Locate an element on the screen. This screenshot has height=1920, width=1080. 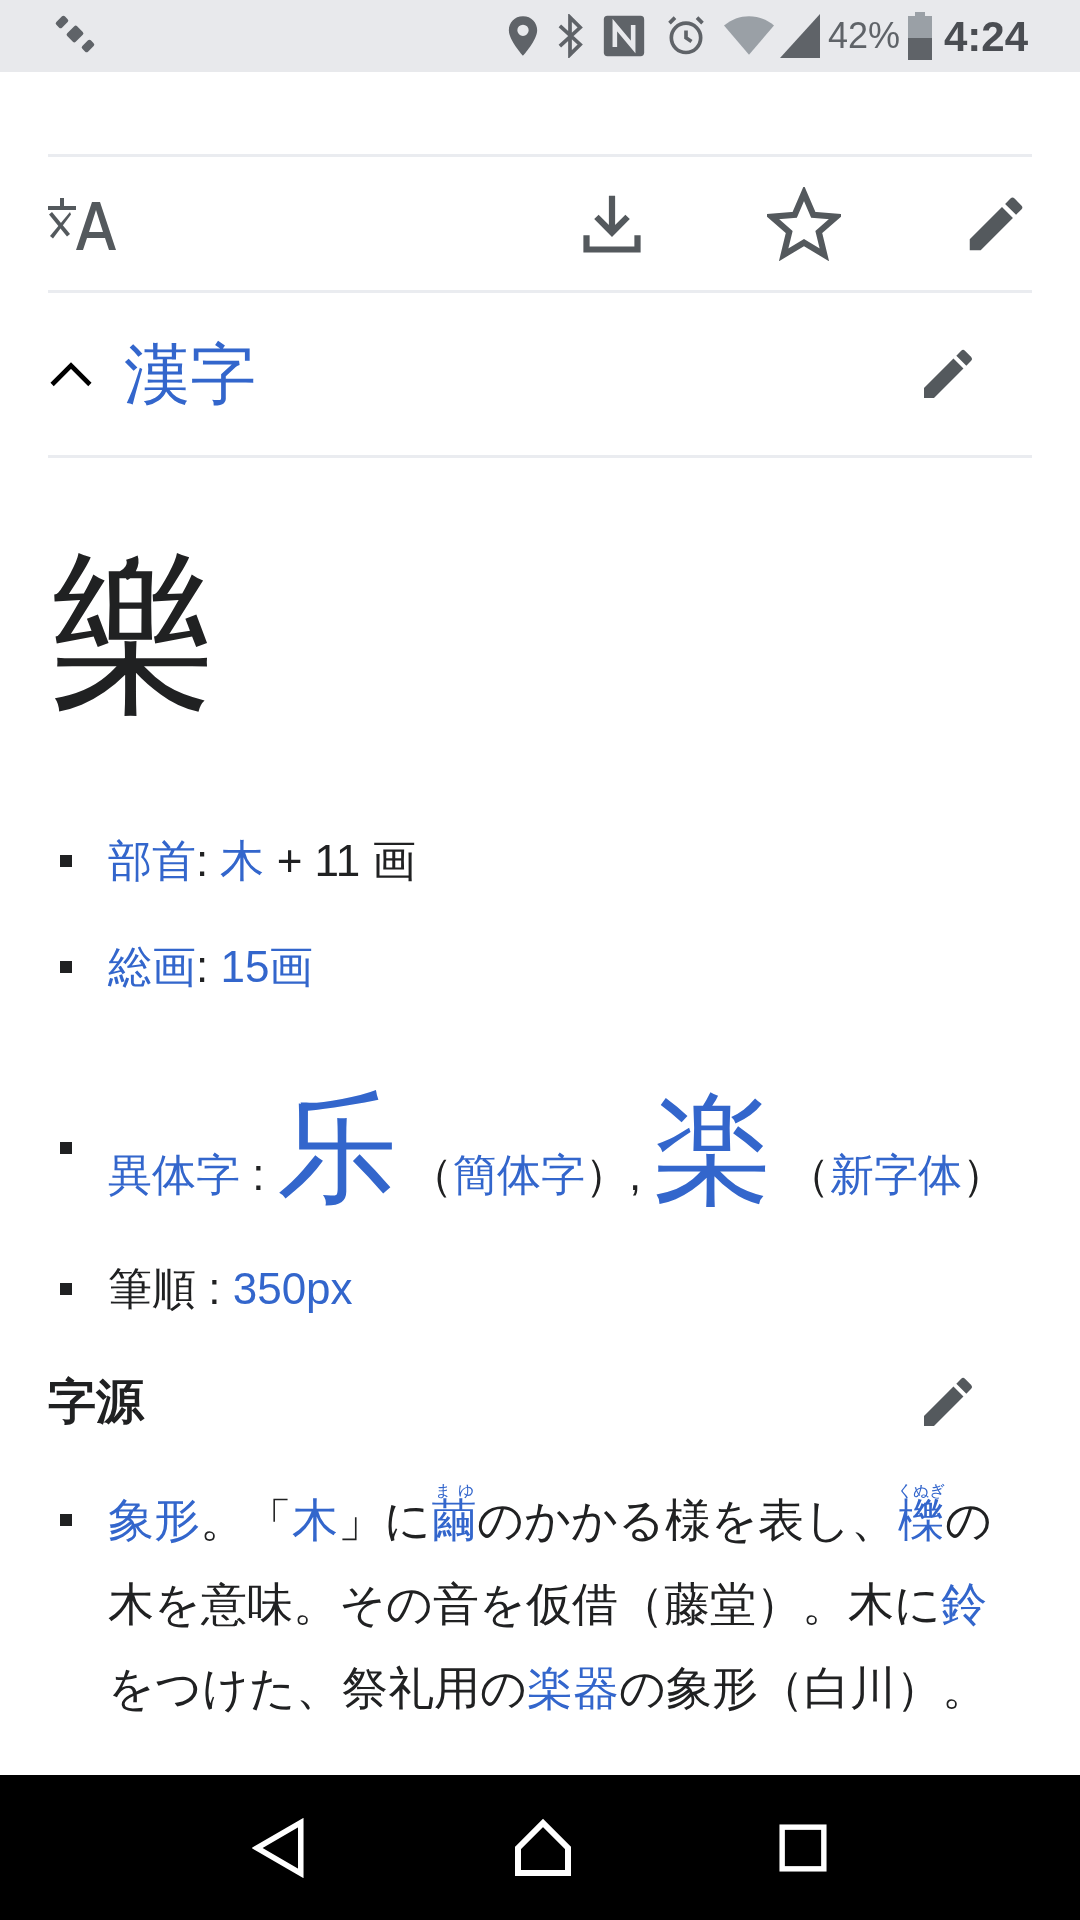
list-item-text: 部首: 木 + 11 画 is located at coordinates (262, 861).